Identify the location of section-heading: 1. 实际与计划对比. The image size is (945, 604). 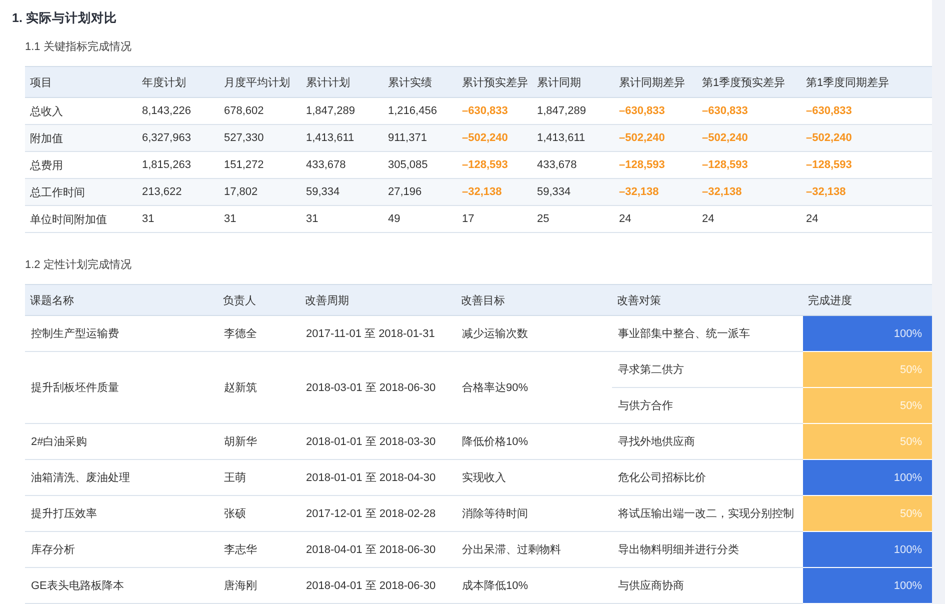
(64, 18).